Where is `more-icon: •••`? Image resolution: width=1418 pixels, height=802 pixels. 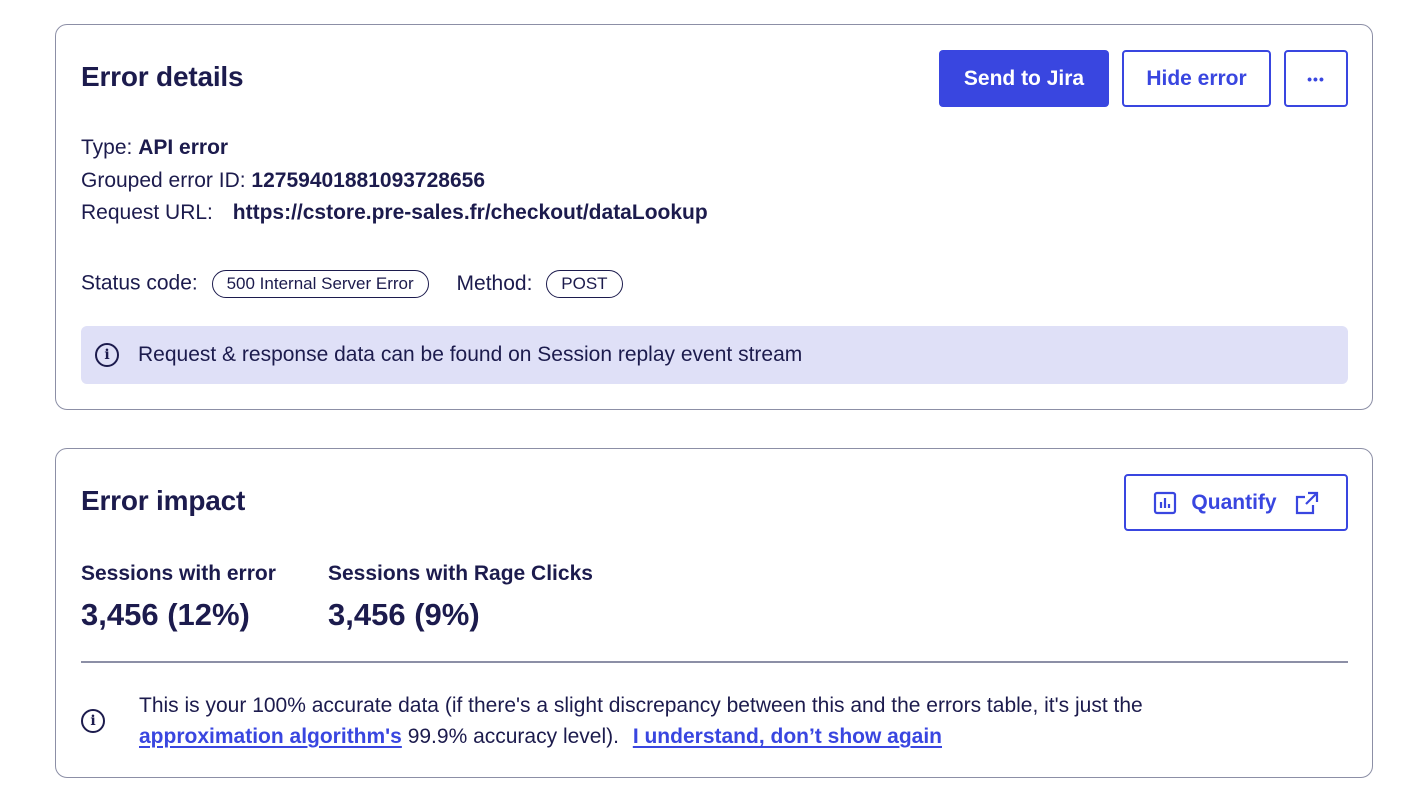
more-icon: ••• is located at coordinates (1316, 78).